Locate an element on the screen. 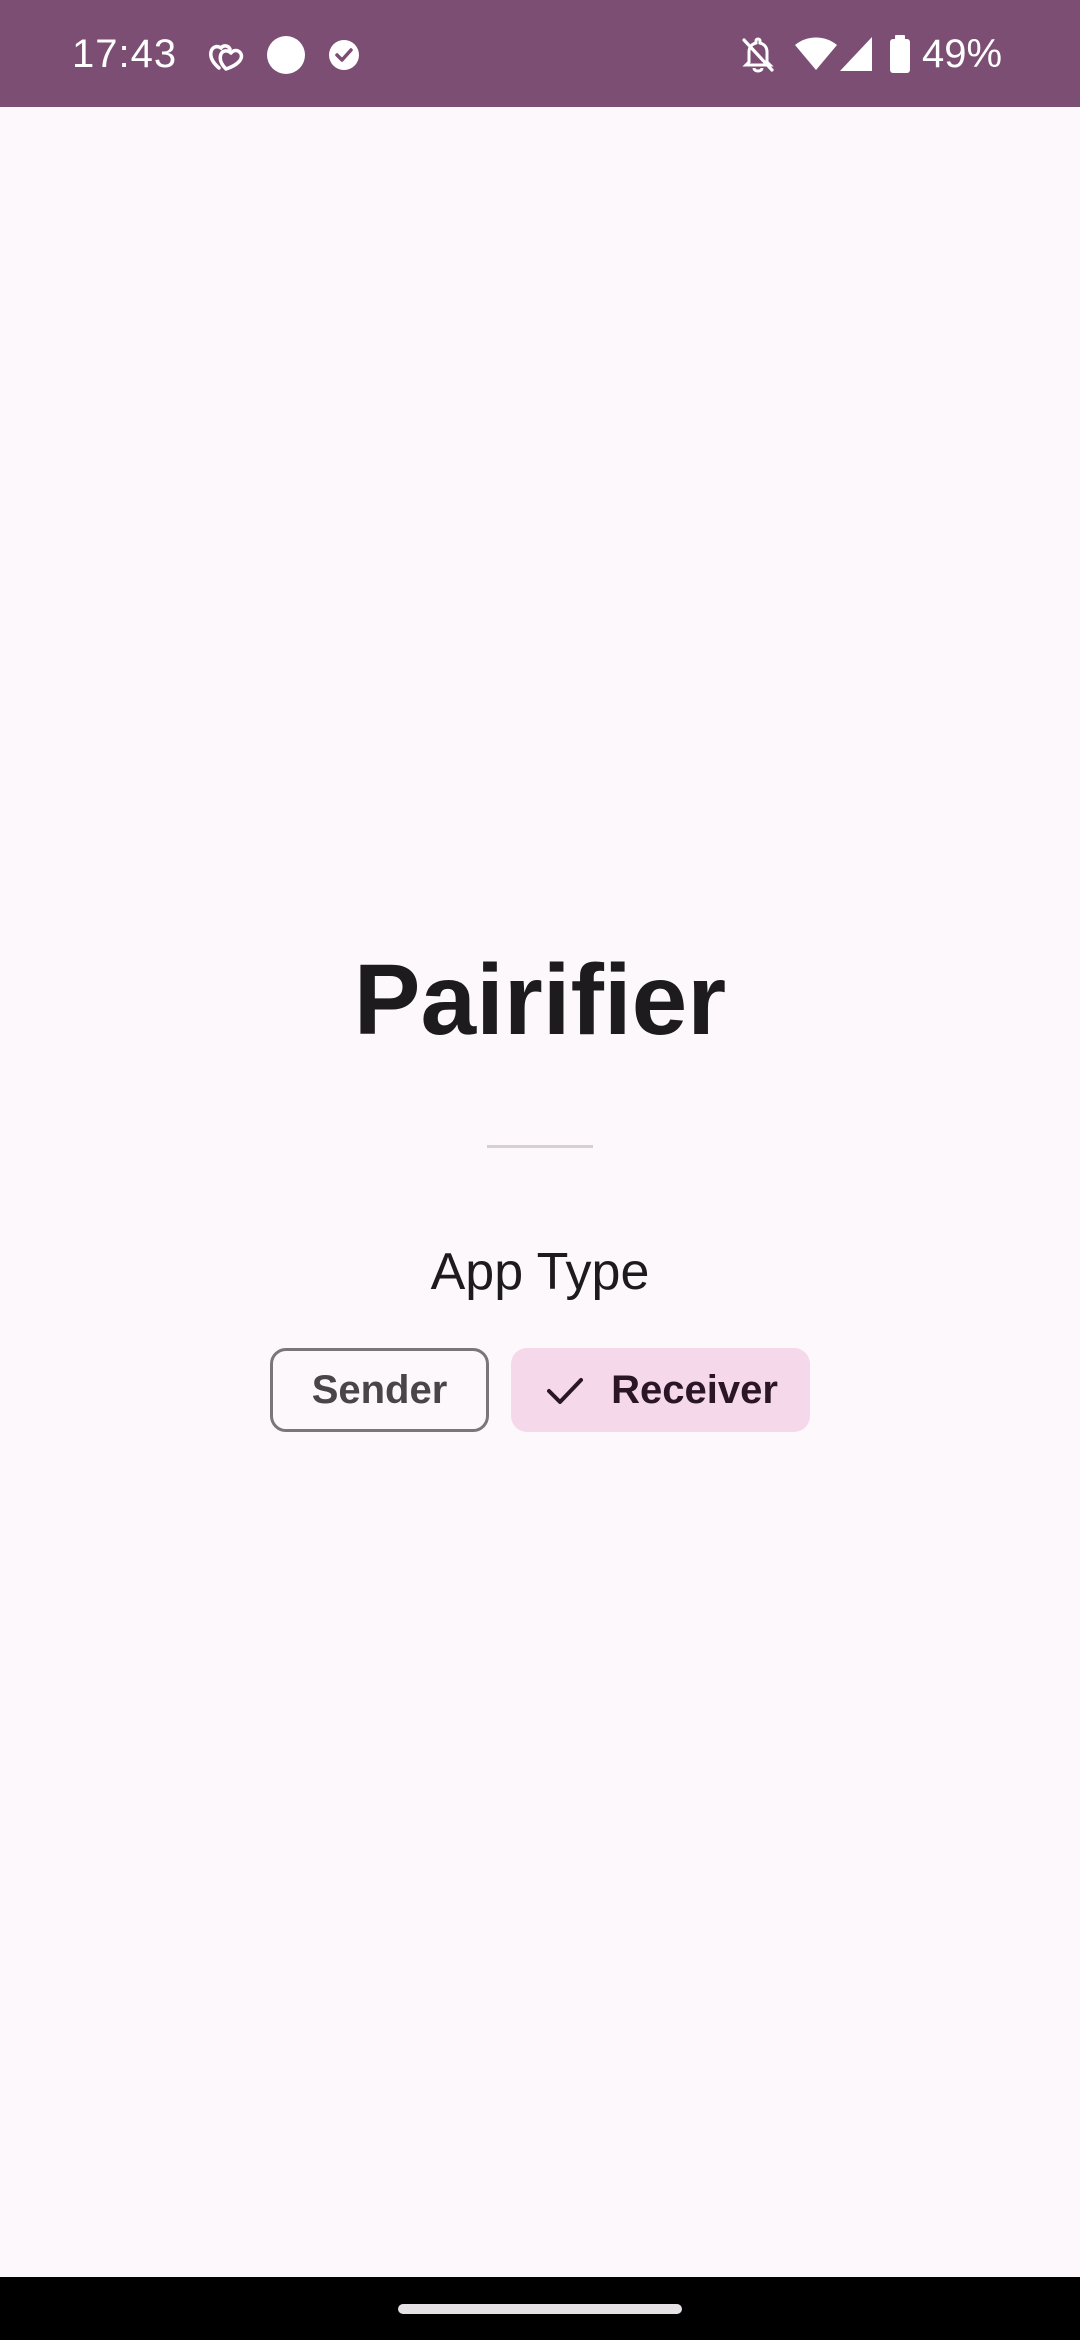 The image size is (1080, 2340). circle-icon is located at coordinates (286, 55).